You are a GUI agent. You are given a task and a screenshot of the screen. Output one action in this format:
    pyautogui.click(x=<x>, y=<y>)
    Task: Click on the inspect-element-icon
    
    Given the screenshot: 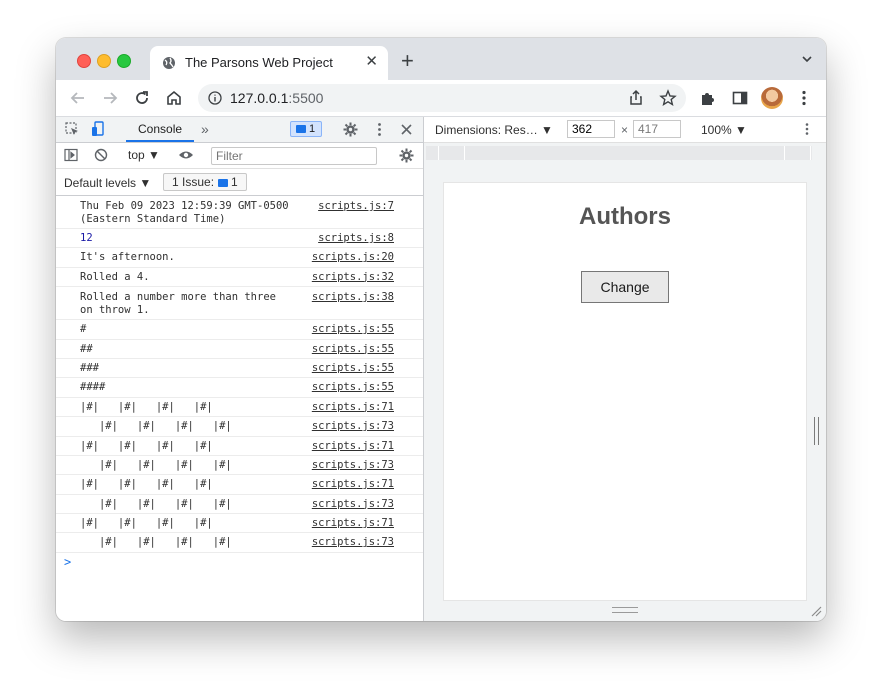 What is the action you would take?
    pyautogui.click(x=72, y=129)
    